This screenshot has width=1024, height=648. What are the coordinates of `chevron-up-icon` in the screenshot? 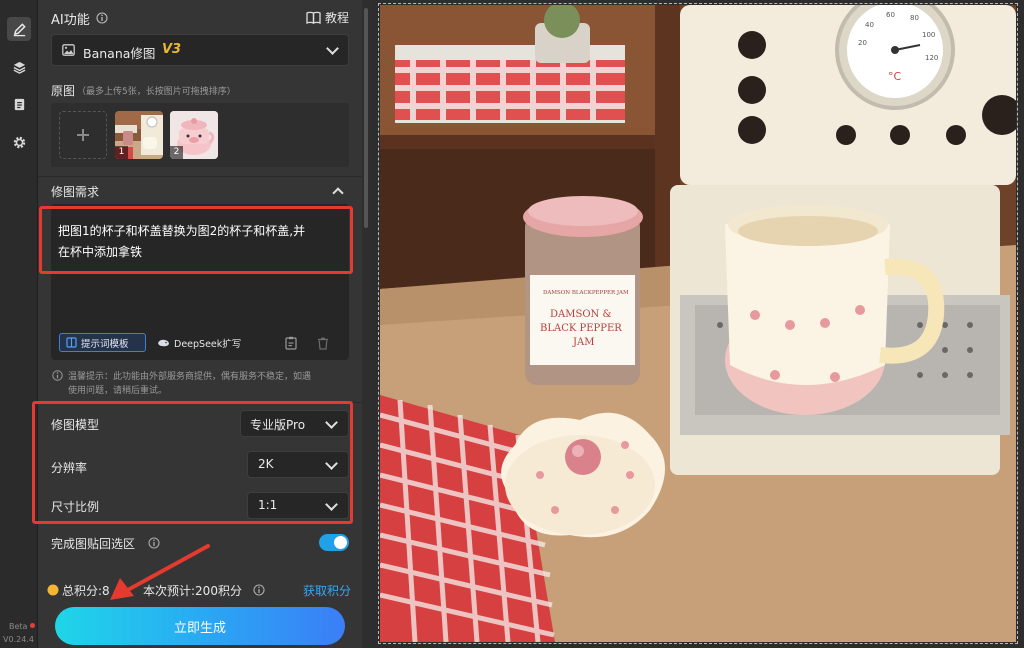 It's located at (338, 193).